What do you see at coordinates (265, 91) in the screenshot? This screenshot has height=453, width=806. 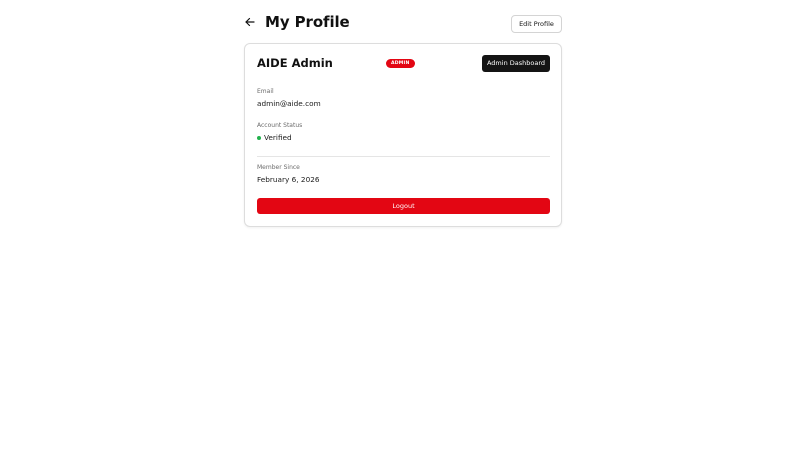 I see `email-label: Email` at bounding box center [265, 91].